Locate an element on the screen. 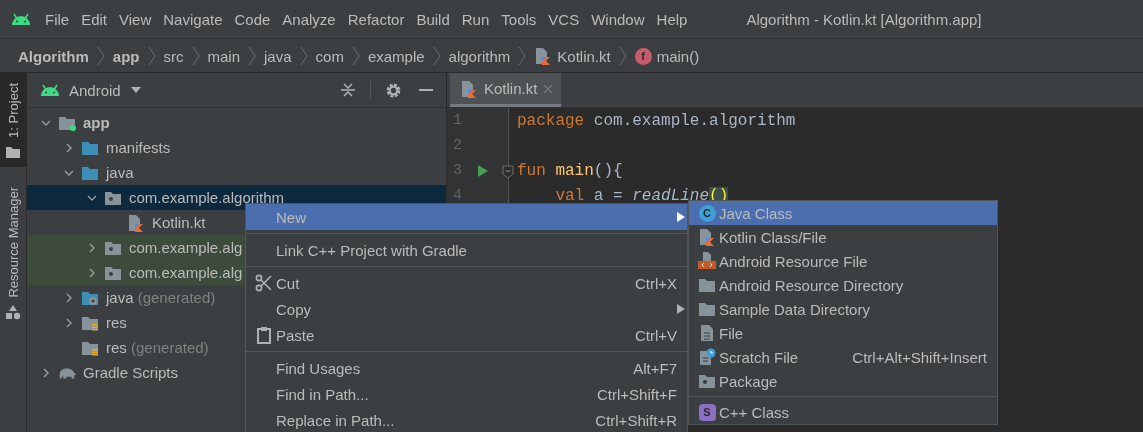 The image size is (1143, 432). fold-icon is located at coordinates (508, 172).